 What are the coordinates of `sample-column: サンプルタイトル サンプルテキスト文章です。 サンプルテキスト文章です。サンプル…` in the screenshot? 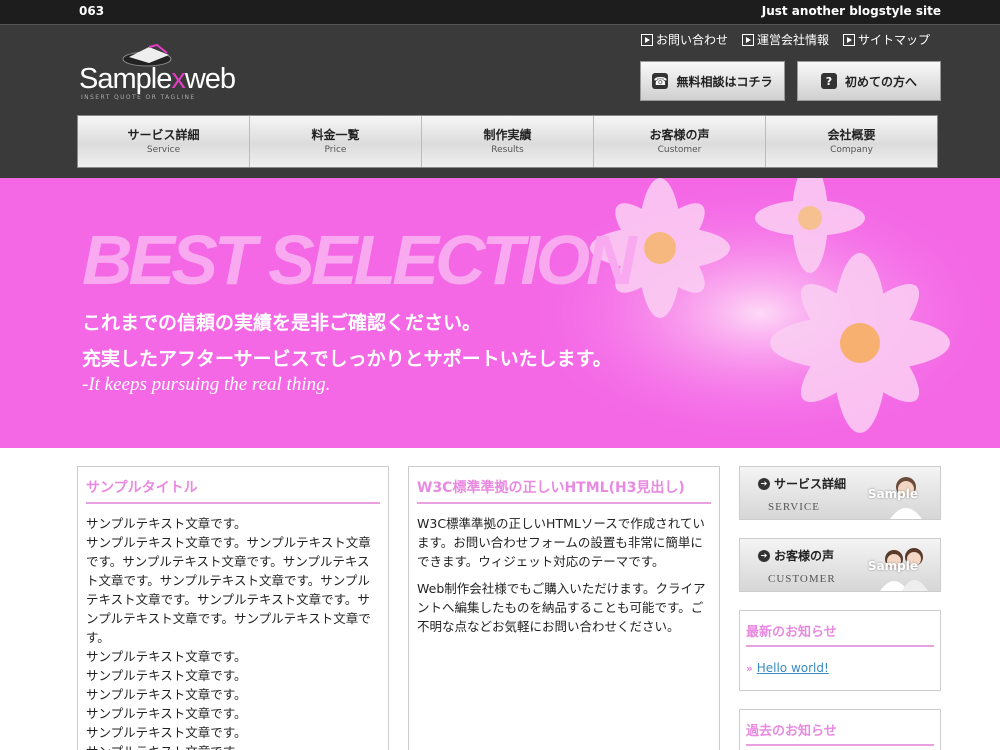 It's located at (233, 608).